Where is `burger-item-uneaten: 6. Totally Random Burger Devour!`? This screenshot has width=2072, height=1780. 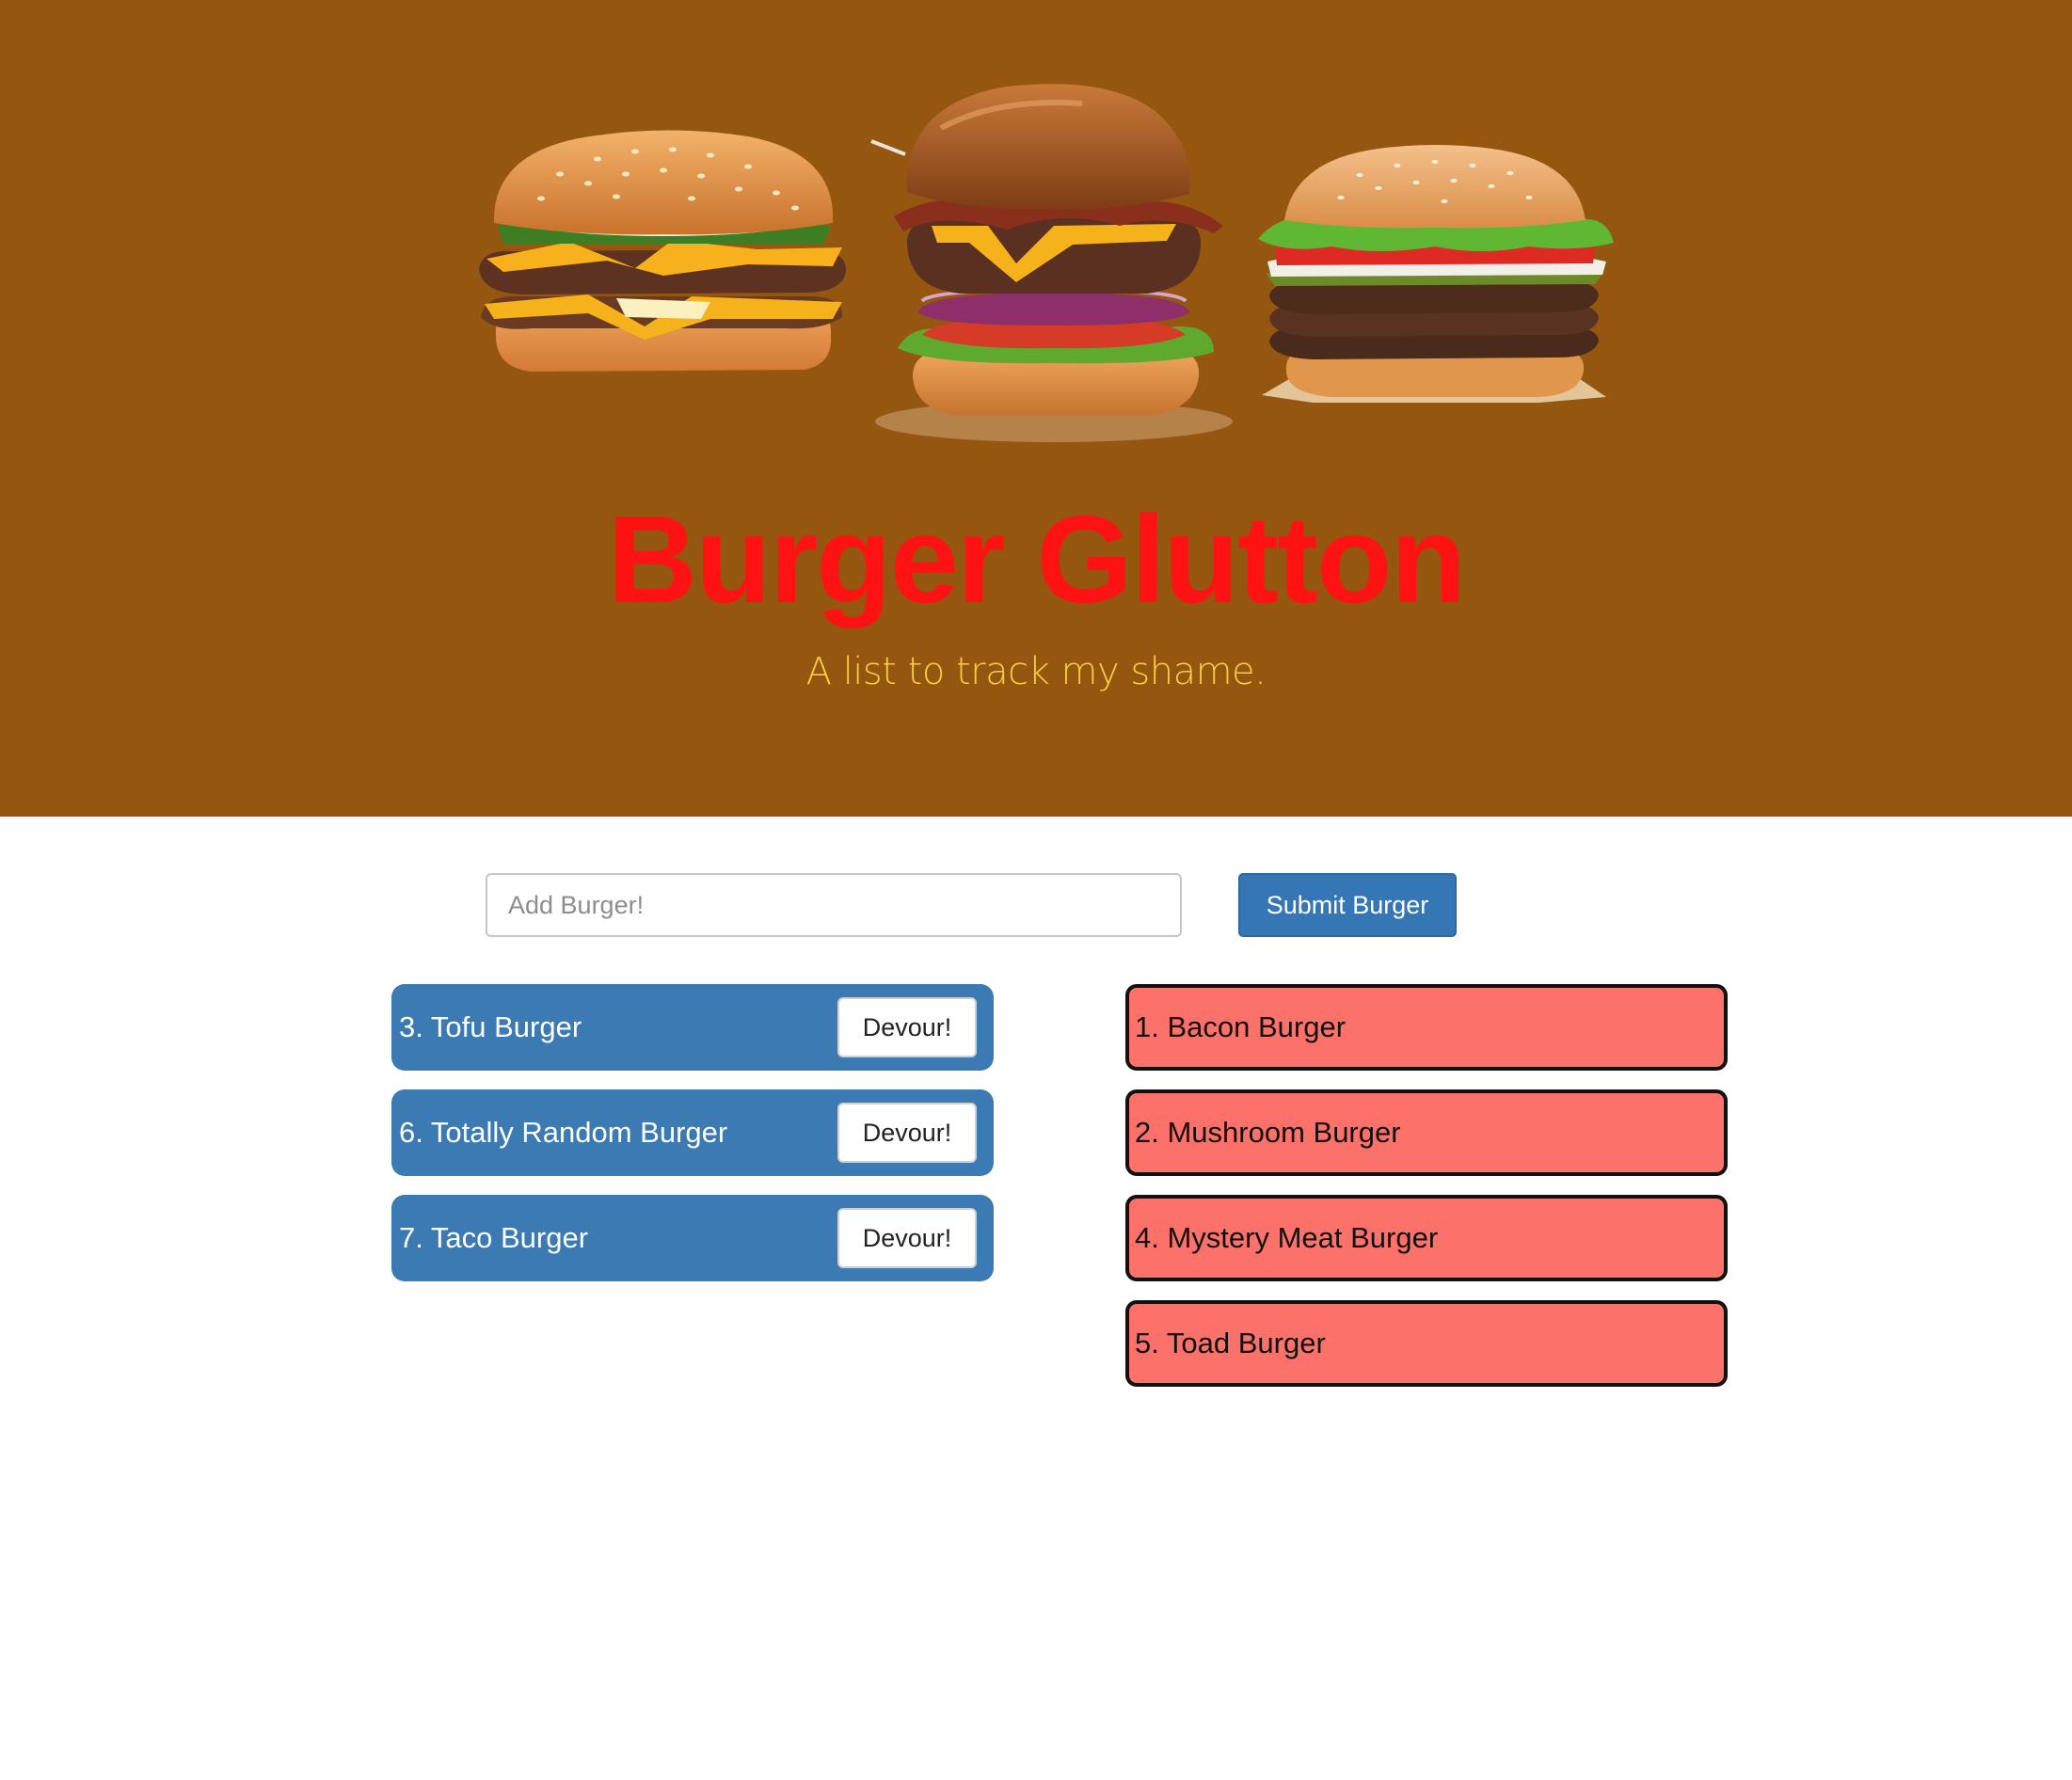
burger-item-uneaten: 6. Totally Random Burger Devour! is located at coordinates (693, 1132).